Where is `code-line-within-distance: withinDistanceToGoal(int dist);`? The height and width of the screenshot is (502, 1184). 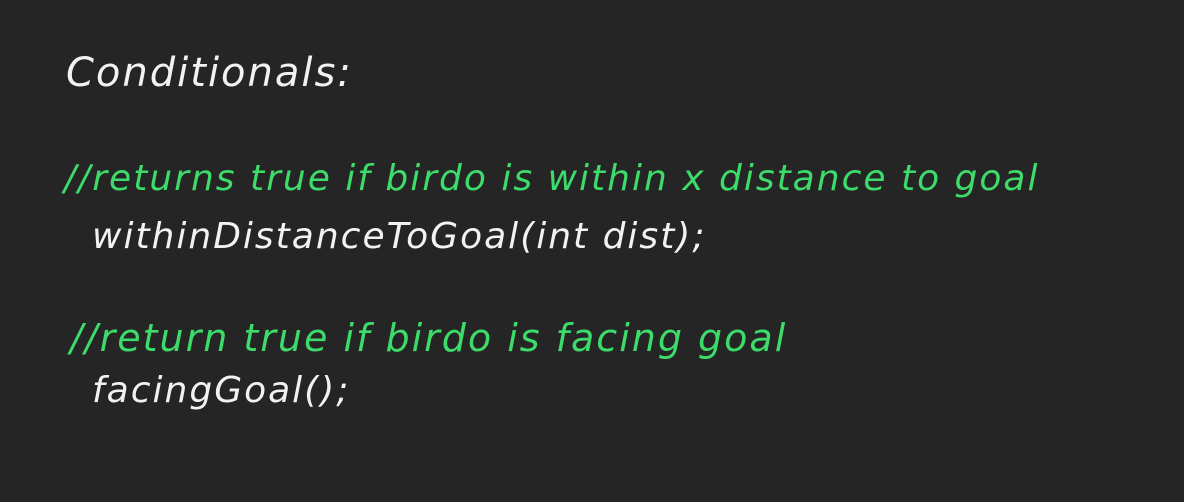 code-line-within-distance: withinDistanceToGoal(int dist); is located at coordinates (399, 236).